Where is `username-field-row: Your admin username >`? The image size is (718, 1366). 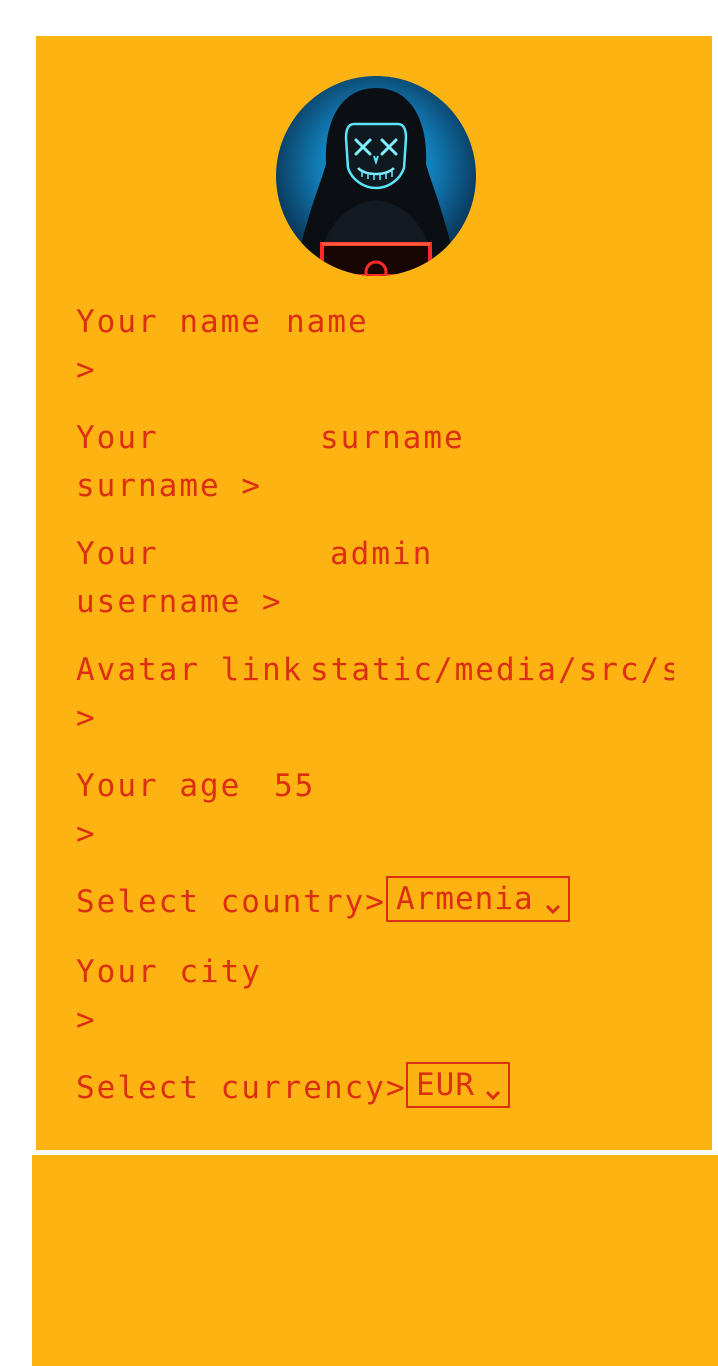
username-field-row: Your admin username > is located at coordinates (253, 578).